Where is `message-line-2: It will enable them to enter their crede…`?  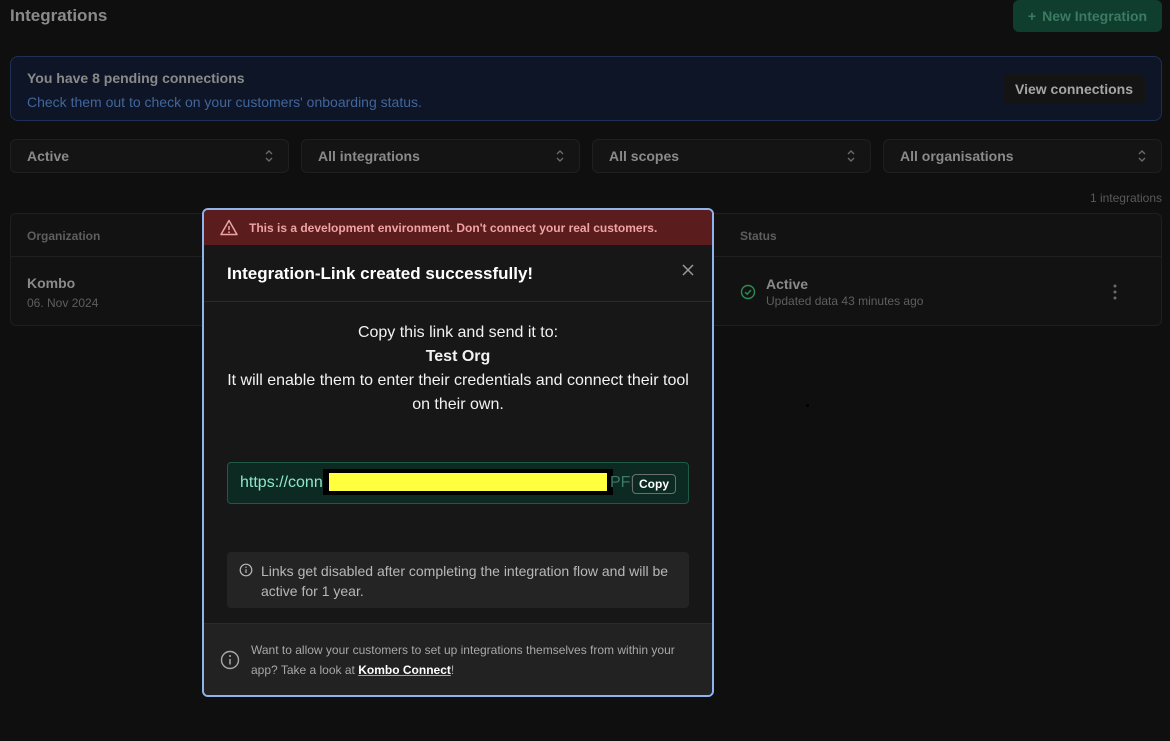 message-line-2: It will enable them to enter their crede… is located at coordinates (458, 392).